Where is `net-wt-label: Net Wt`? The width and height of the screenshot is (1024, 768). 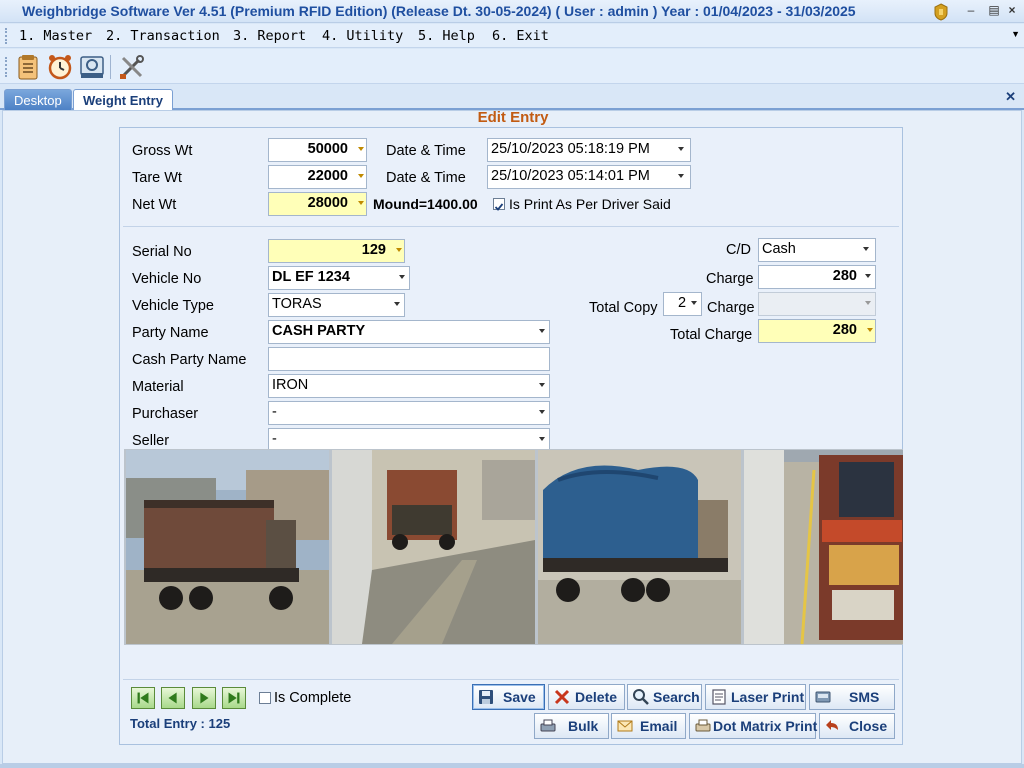 net-wt-label: Net Wt is located at coordinates (154, 205).